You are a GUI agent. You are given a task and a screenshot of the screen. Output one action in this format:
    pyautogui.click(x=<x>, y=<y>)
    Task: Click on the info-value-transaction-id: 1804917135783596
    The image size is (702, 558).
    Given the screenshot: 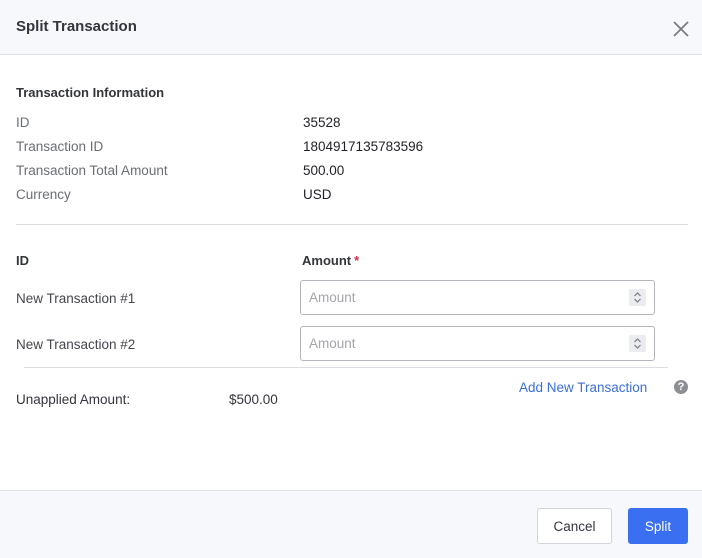 What is the action you would take?
    pyautogui.click(x=363, y=146)
    